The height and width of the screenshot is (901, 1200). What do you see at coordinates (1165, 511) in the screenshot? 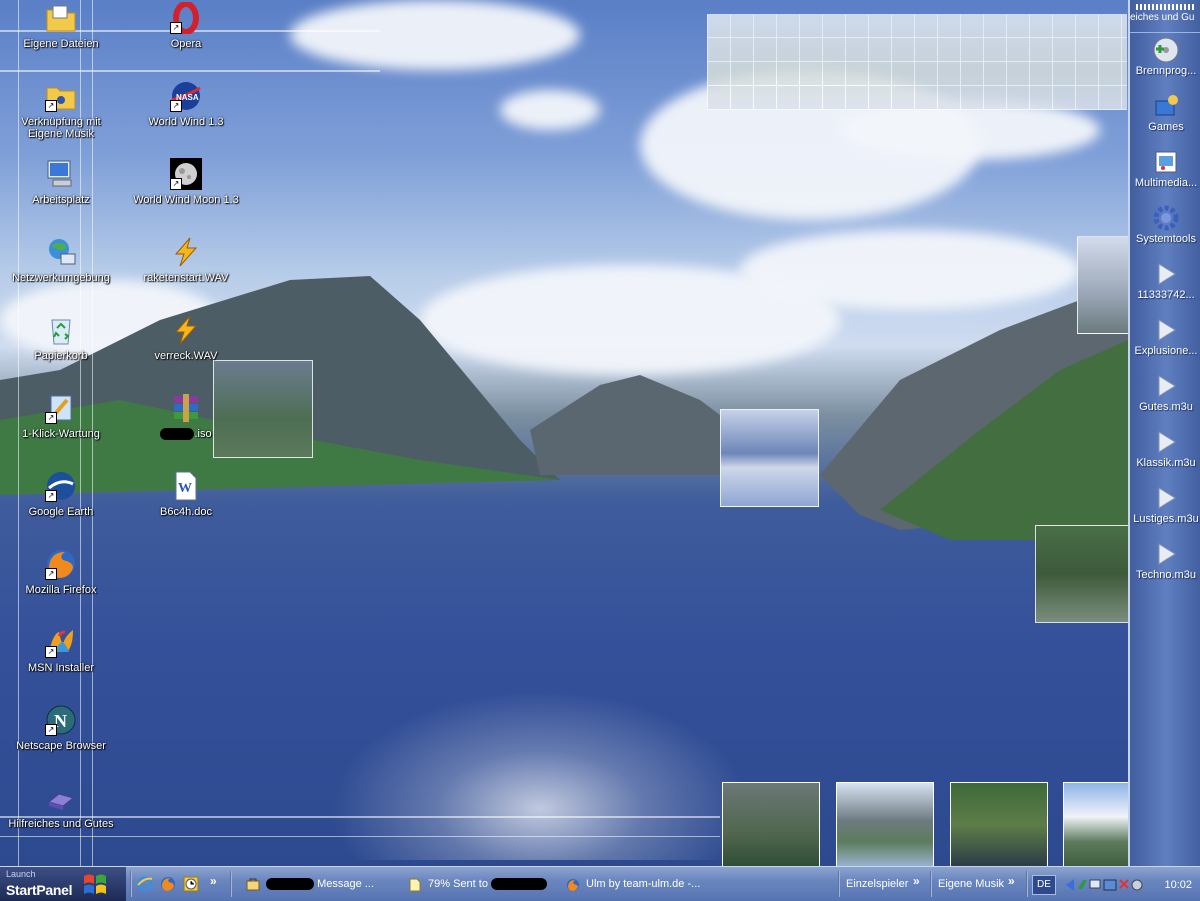
I see `panel-item-playlist: Lustiges.m3u` at bounding box center [1165, 511].